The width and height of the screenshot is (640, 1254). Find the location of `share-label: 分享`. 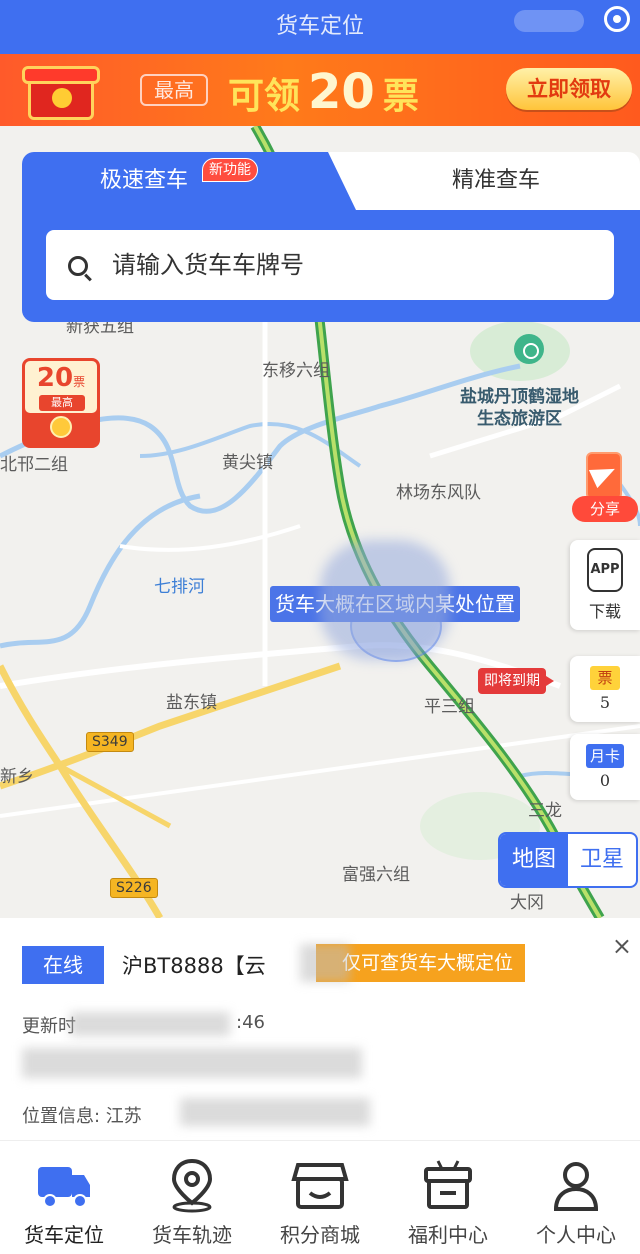

share-label: 分享 is located at coordinates (605, 509).